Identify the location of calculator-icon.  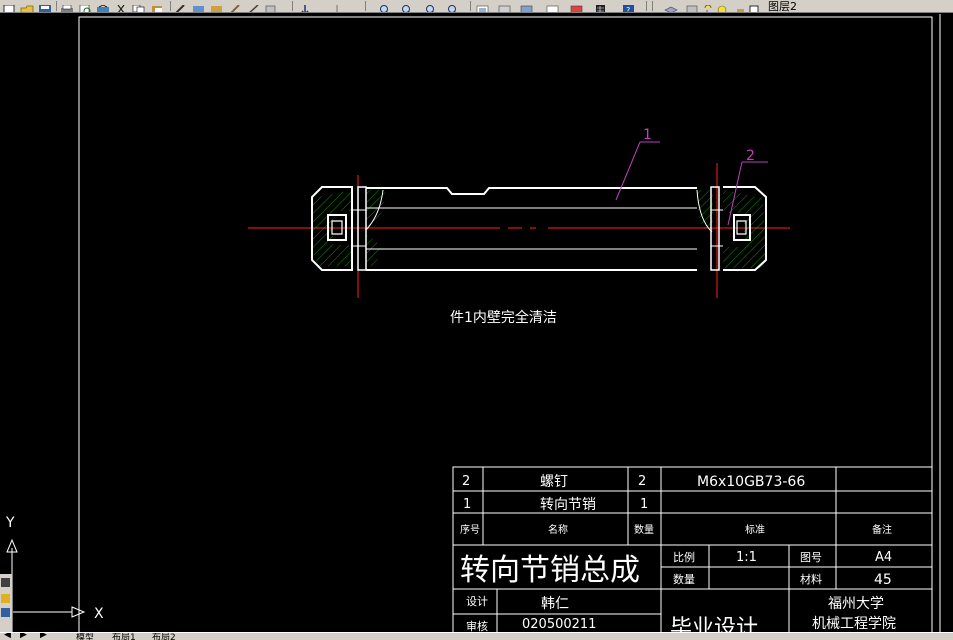
(601, 6).